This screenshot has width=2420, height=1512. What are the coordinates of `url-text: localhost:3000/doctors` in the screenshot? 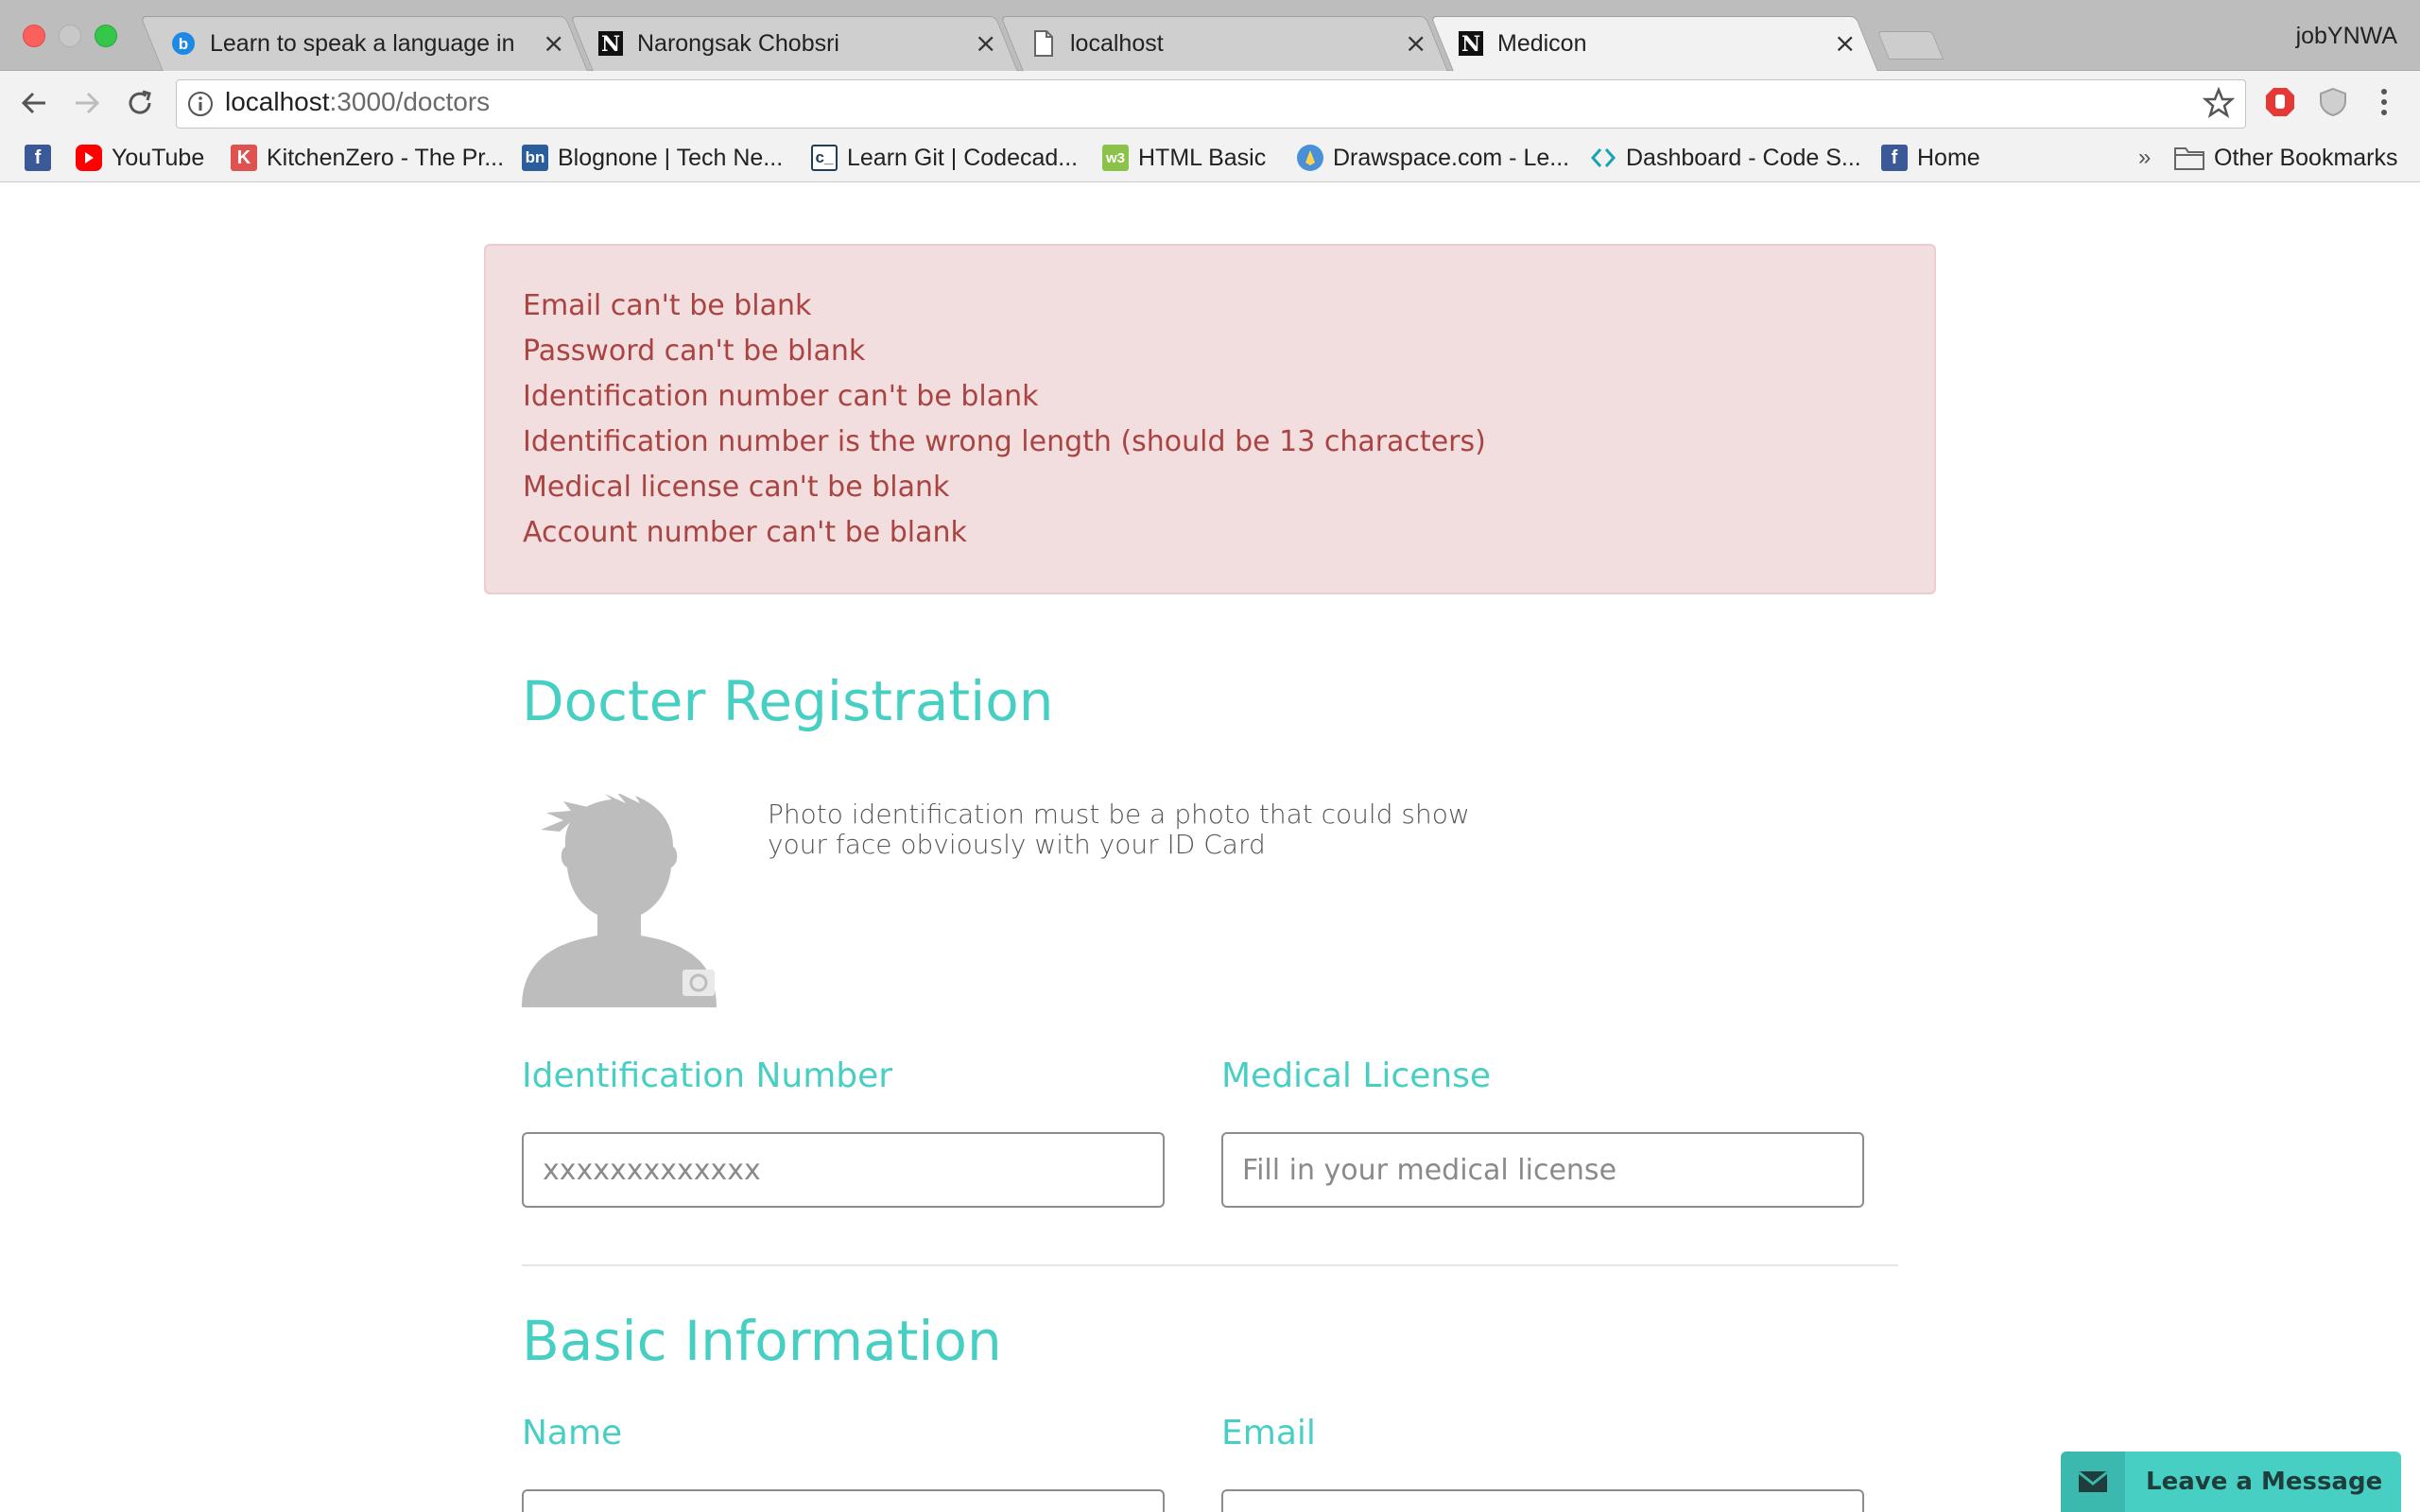 It's located at (357, 102).